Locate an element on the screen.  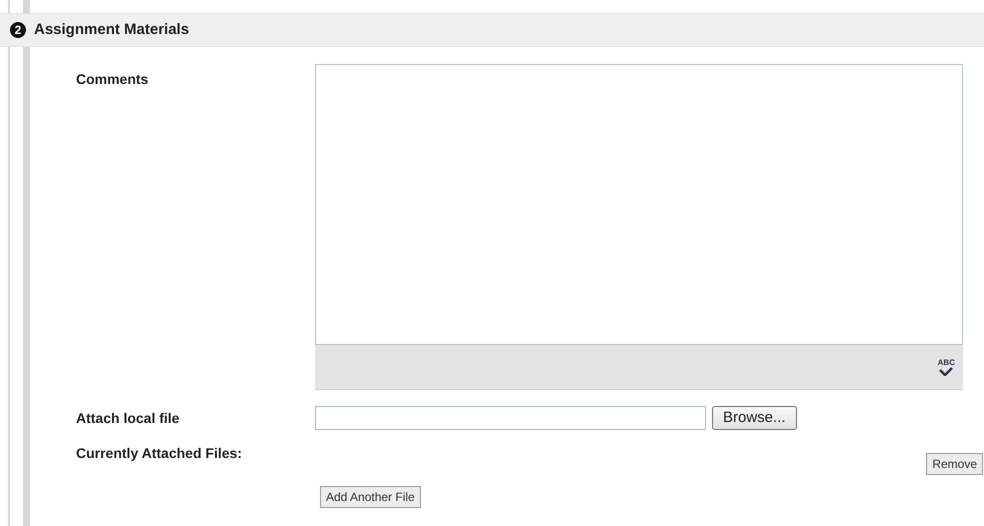
remove-button: Remove is located at coordinates (954, 464).